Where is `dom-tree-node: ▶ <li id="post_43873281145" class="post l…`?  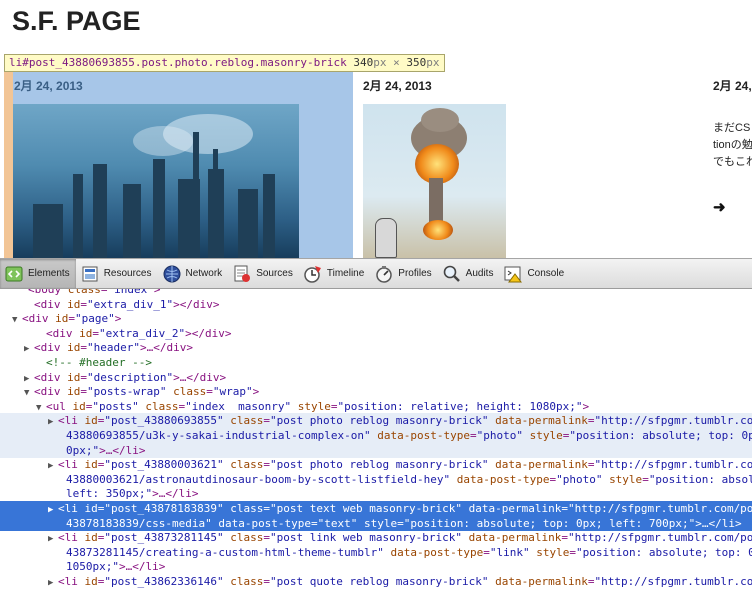 dom-tree-node: ▶ <li id="post_43873281145" class="post l… is located at coordinates (376, 537).